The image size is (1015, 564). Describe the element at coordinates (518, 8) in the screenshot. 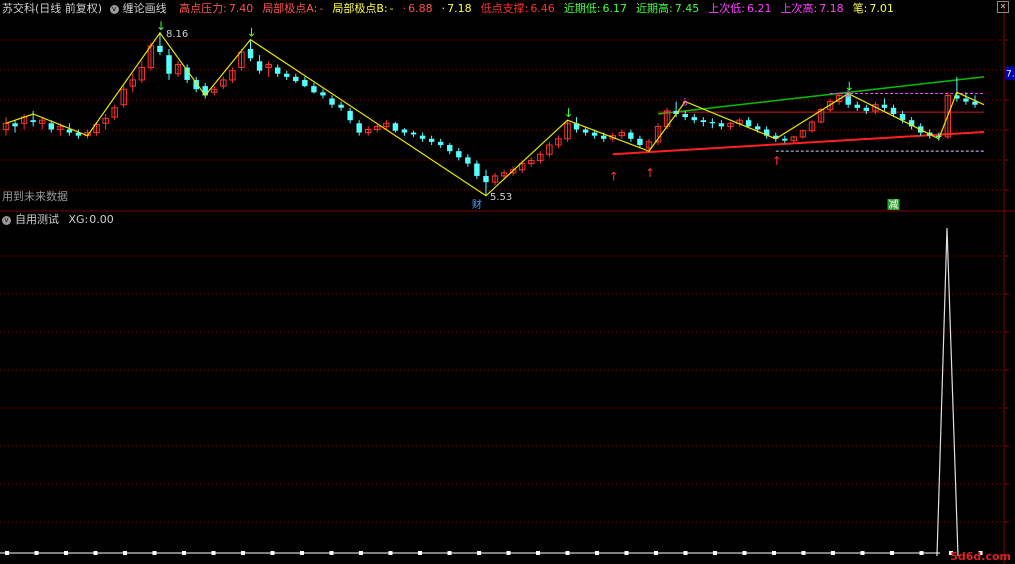

I see `header-item-5: 低点支撑: 6.46` at that location.